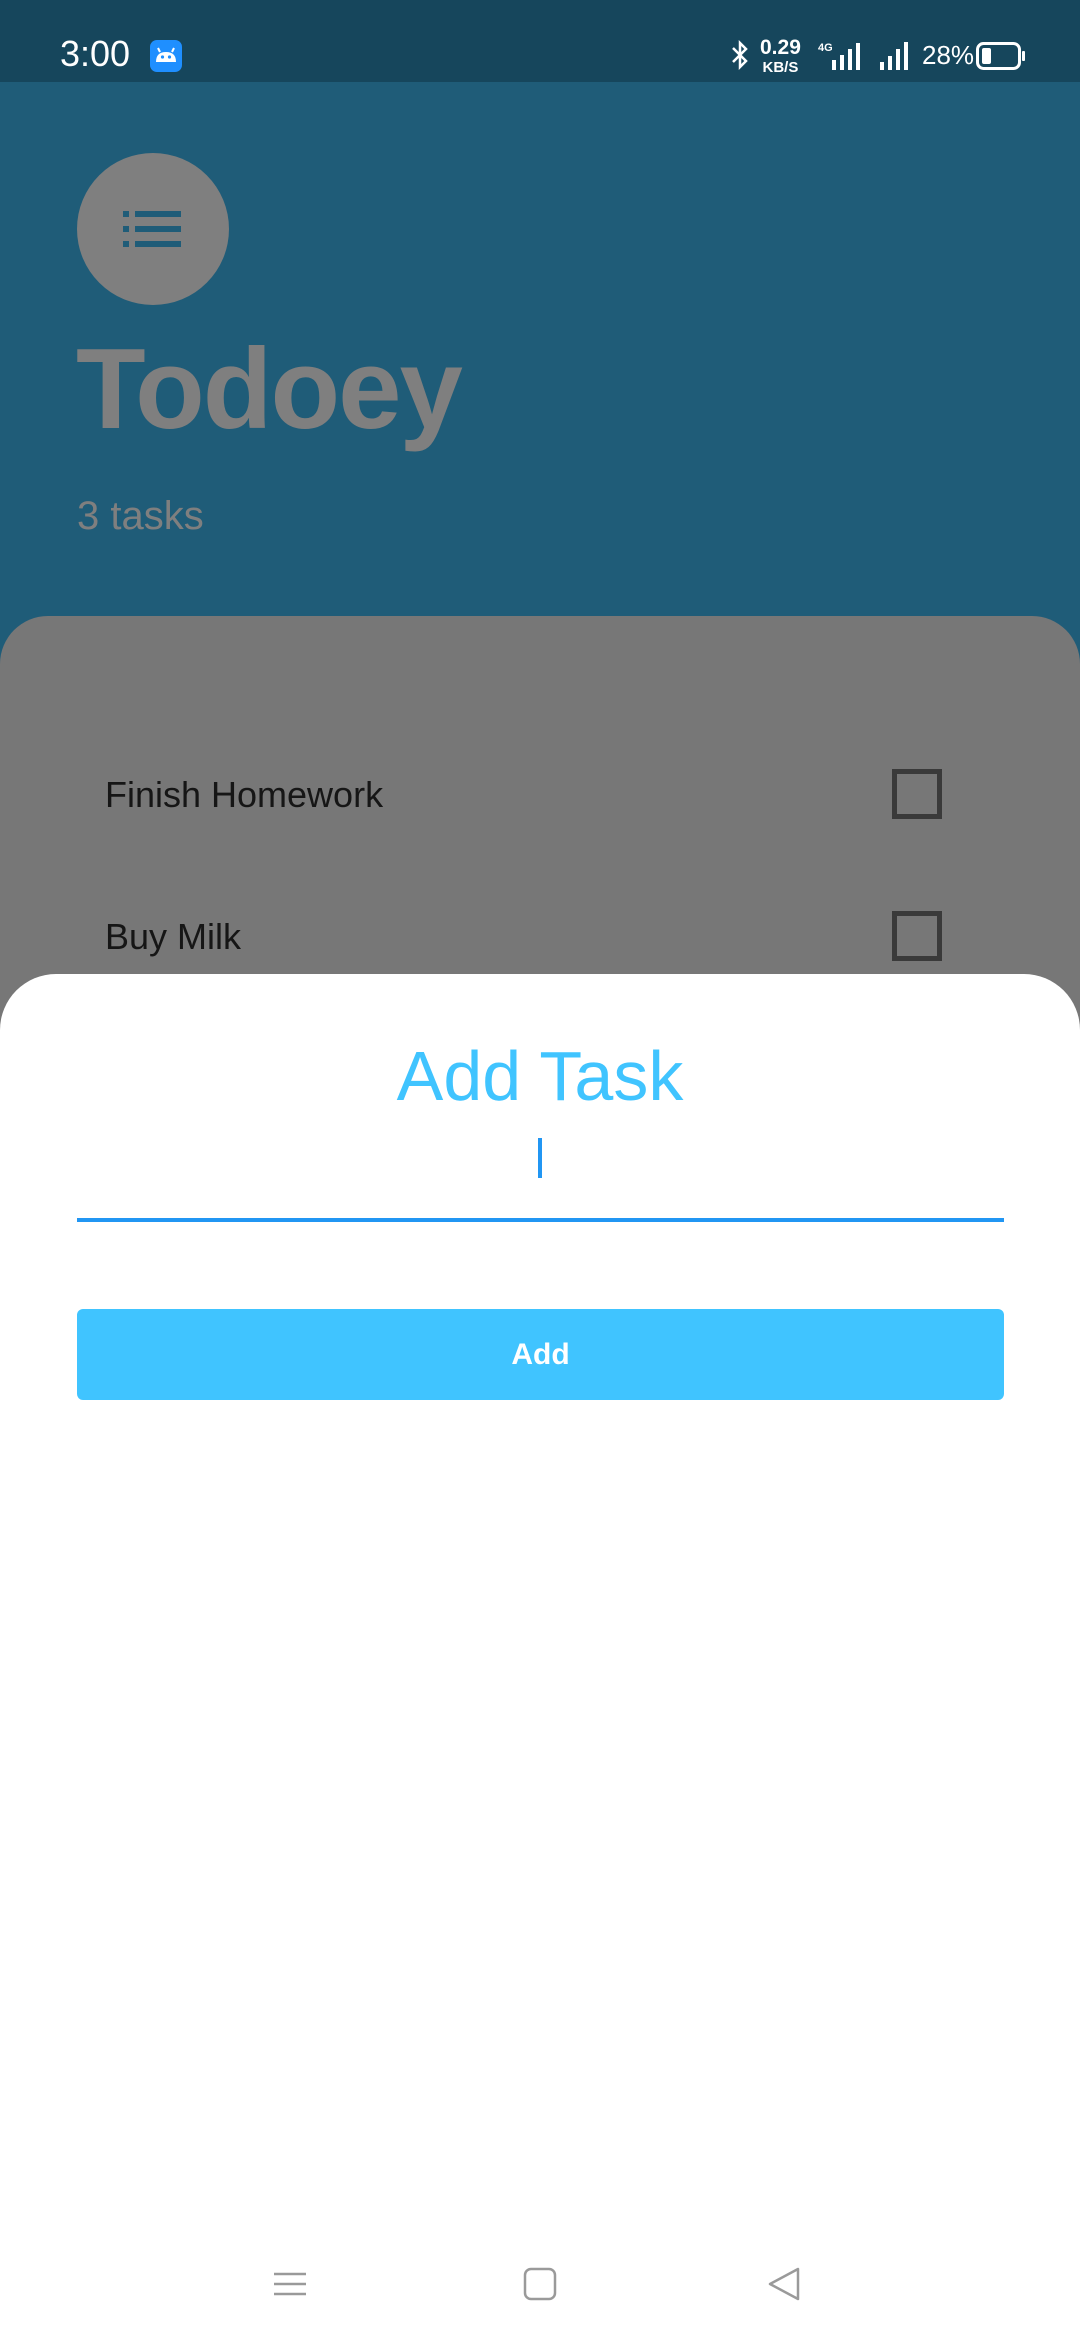 The height and width of the screenshot is (2340, 1080). I want to click on signal-icon: 4G, so click(841, 57).